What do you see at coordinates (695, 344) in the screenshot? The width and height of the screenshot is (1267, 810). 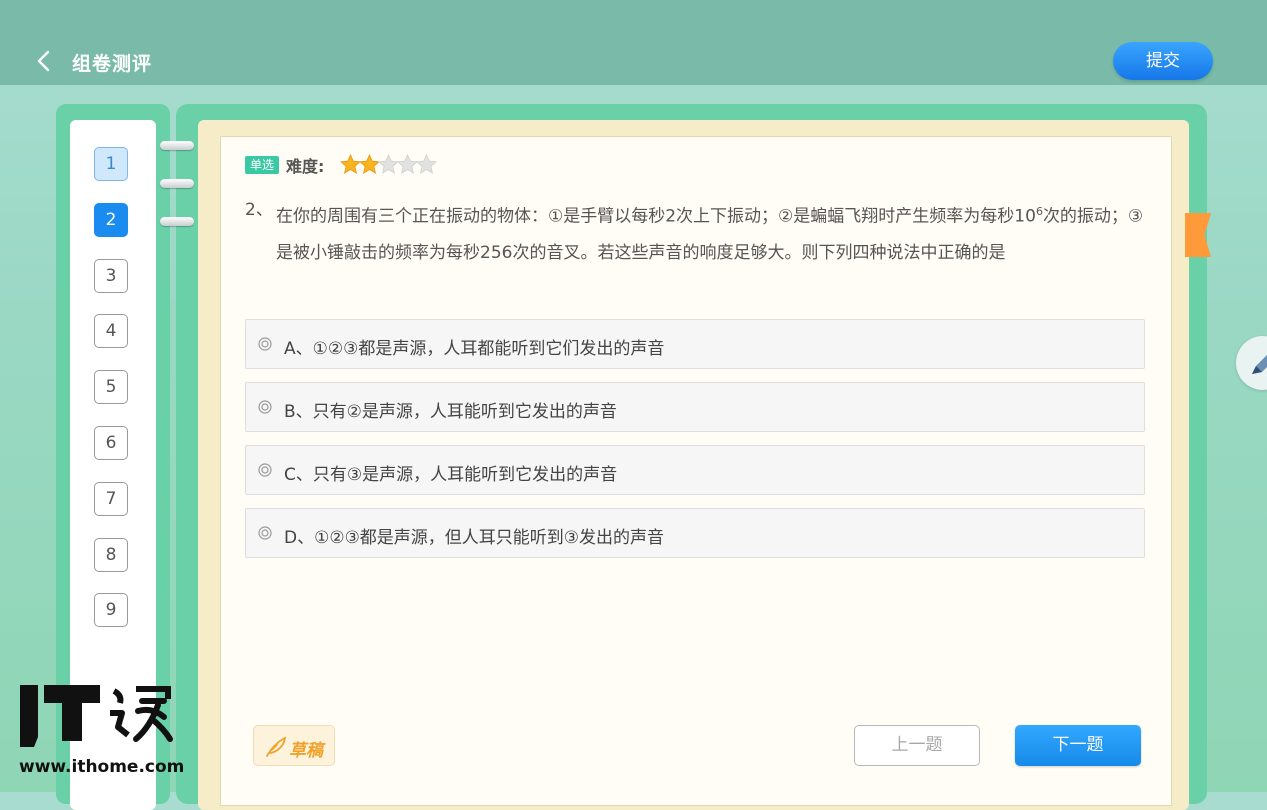 I see `option-a: A、①②③都是声源，人耳都能听到它们发出的声音` at bounding box center [695, 344].